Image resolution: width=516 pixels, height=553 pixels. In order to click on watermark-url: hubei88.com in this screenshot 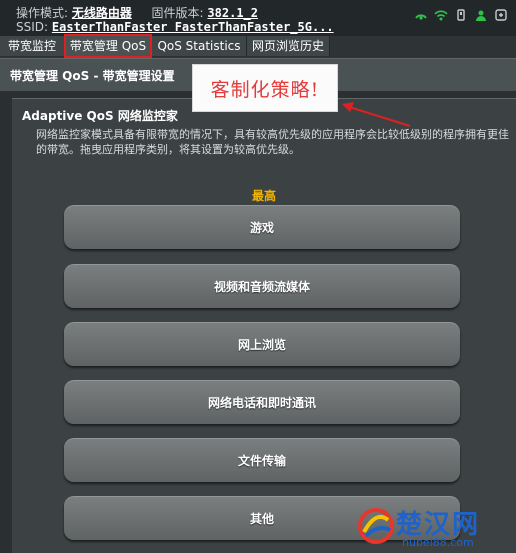, I will do `click(438, 542)`.